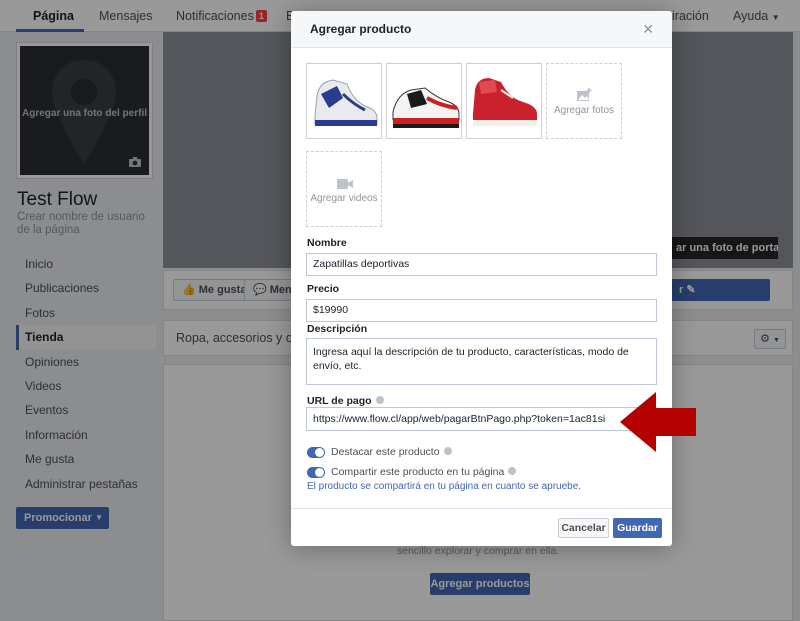  What do you see at coordinates (418, 472) in the screenshot?
I see `share-product-label-text: Compartir este producto en tu página` at bounding box center [418, 472].